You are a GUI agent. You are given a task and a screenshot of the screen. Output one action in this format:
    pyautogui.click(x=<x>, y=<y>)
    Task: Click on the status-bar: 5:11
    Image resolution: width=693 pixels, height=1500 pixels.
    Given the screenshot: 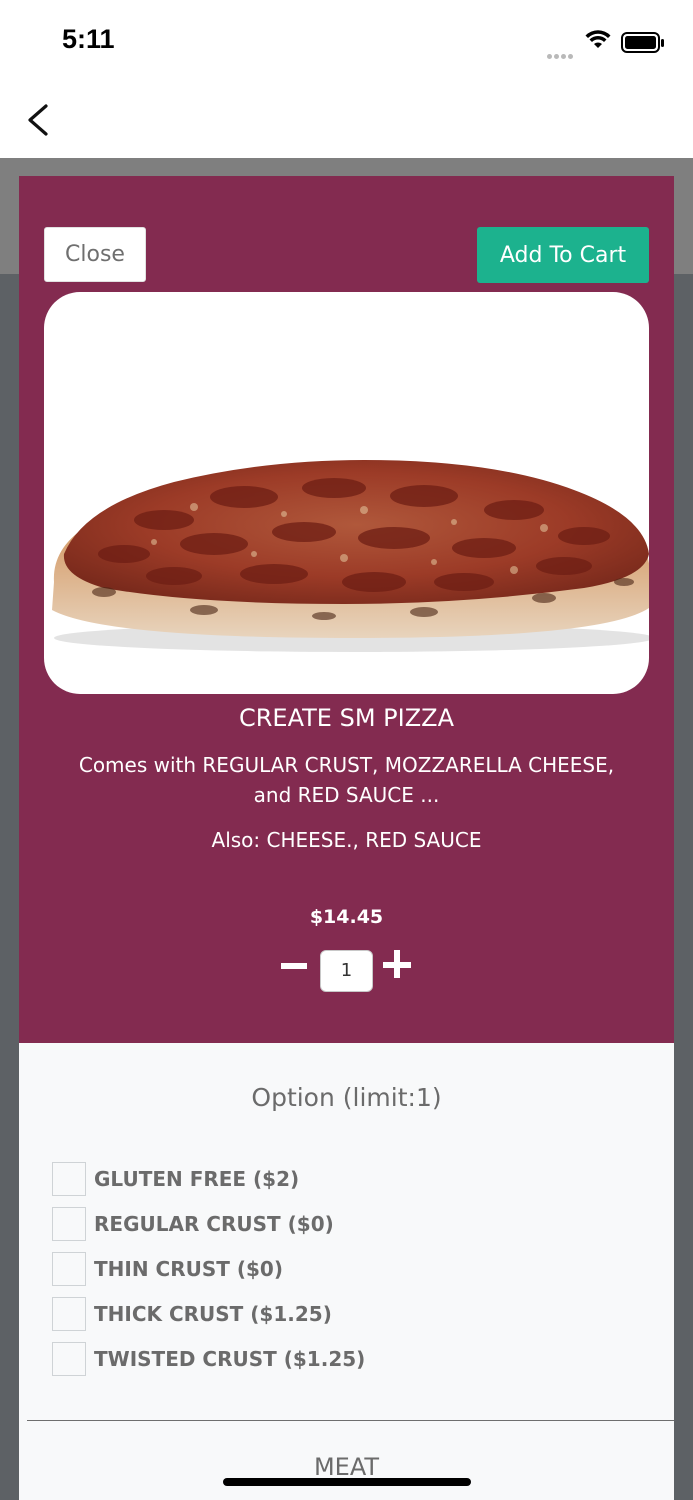 What is the action you would take?
    pyautogui.click(x=346, y=42)
    